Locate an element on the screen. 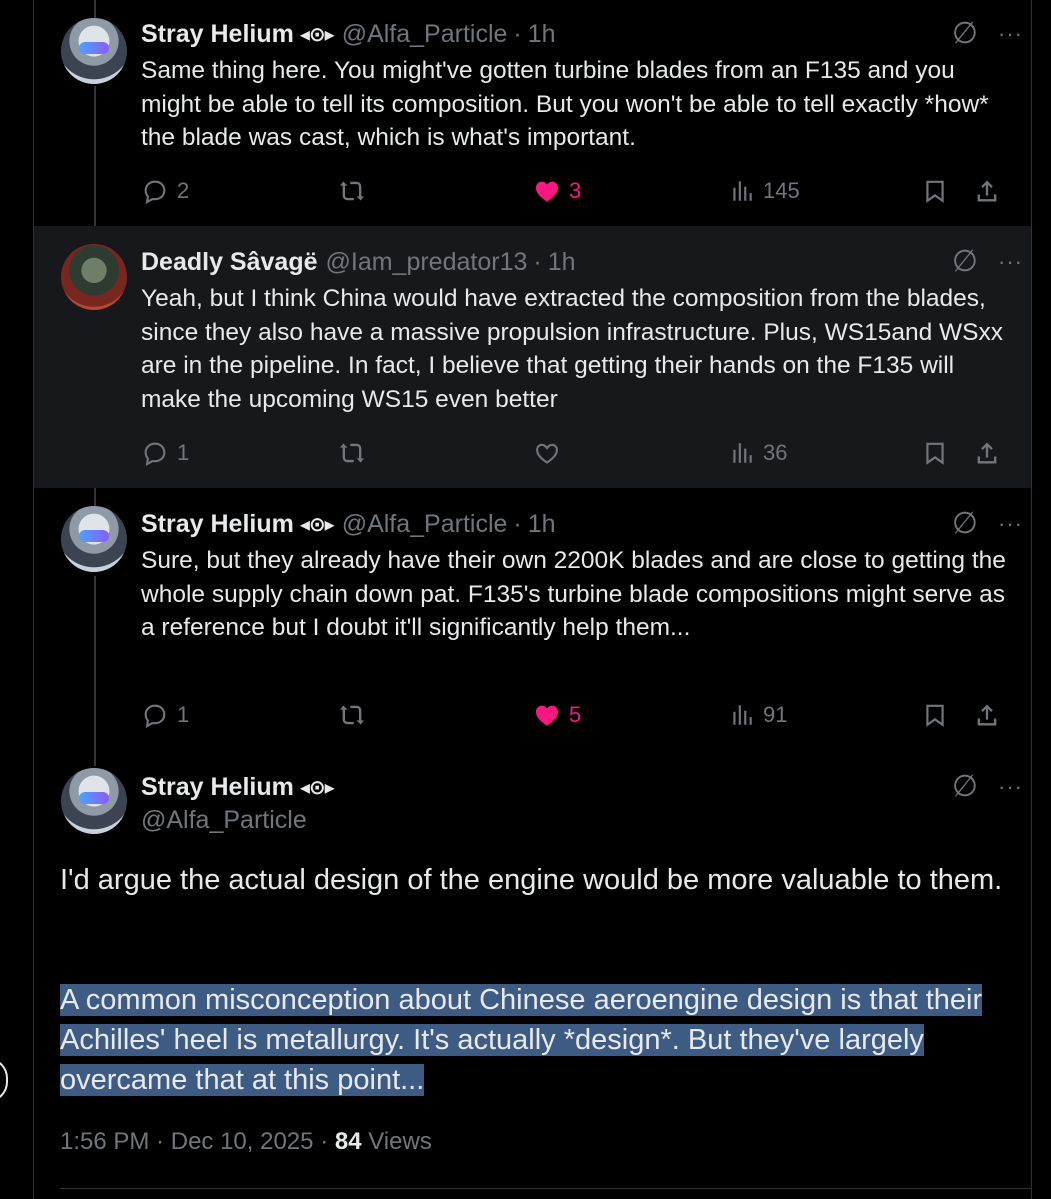 The width and height of the screenshot is (1051, 1199). heart-outline-icon is located at coordinates (547, 453).